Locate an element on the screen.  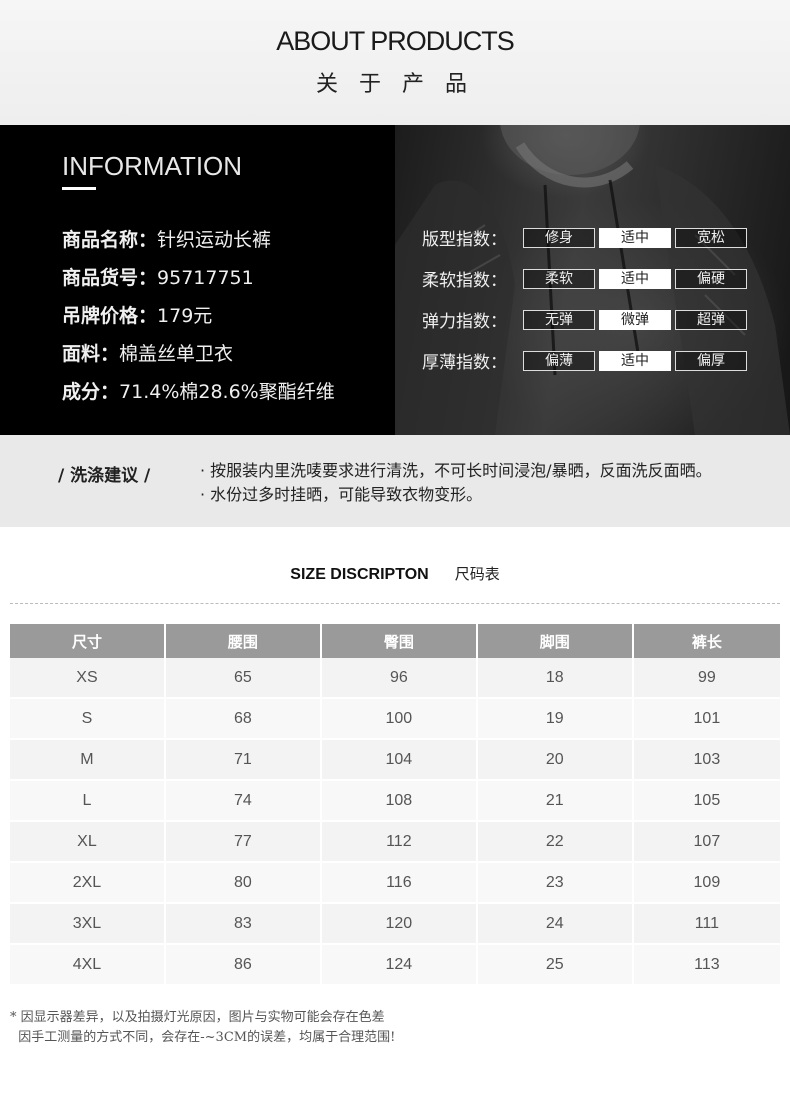
column-header: 脚围 is located at coordinates (555, 641).